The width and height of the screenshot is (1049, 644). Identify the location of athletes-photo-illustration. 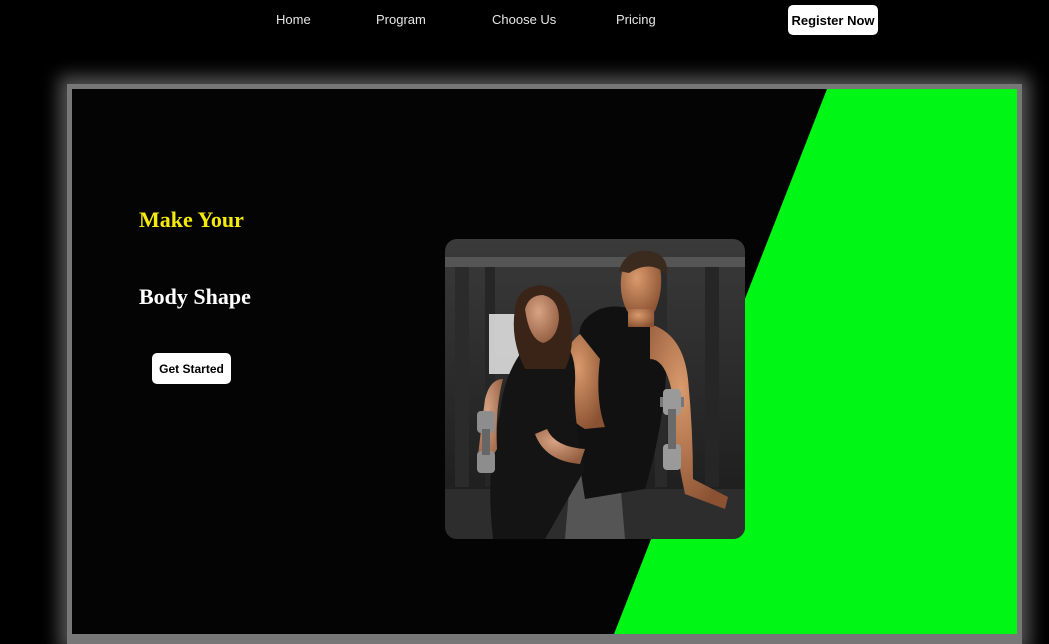
(595, 389).